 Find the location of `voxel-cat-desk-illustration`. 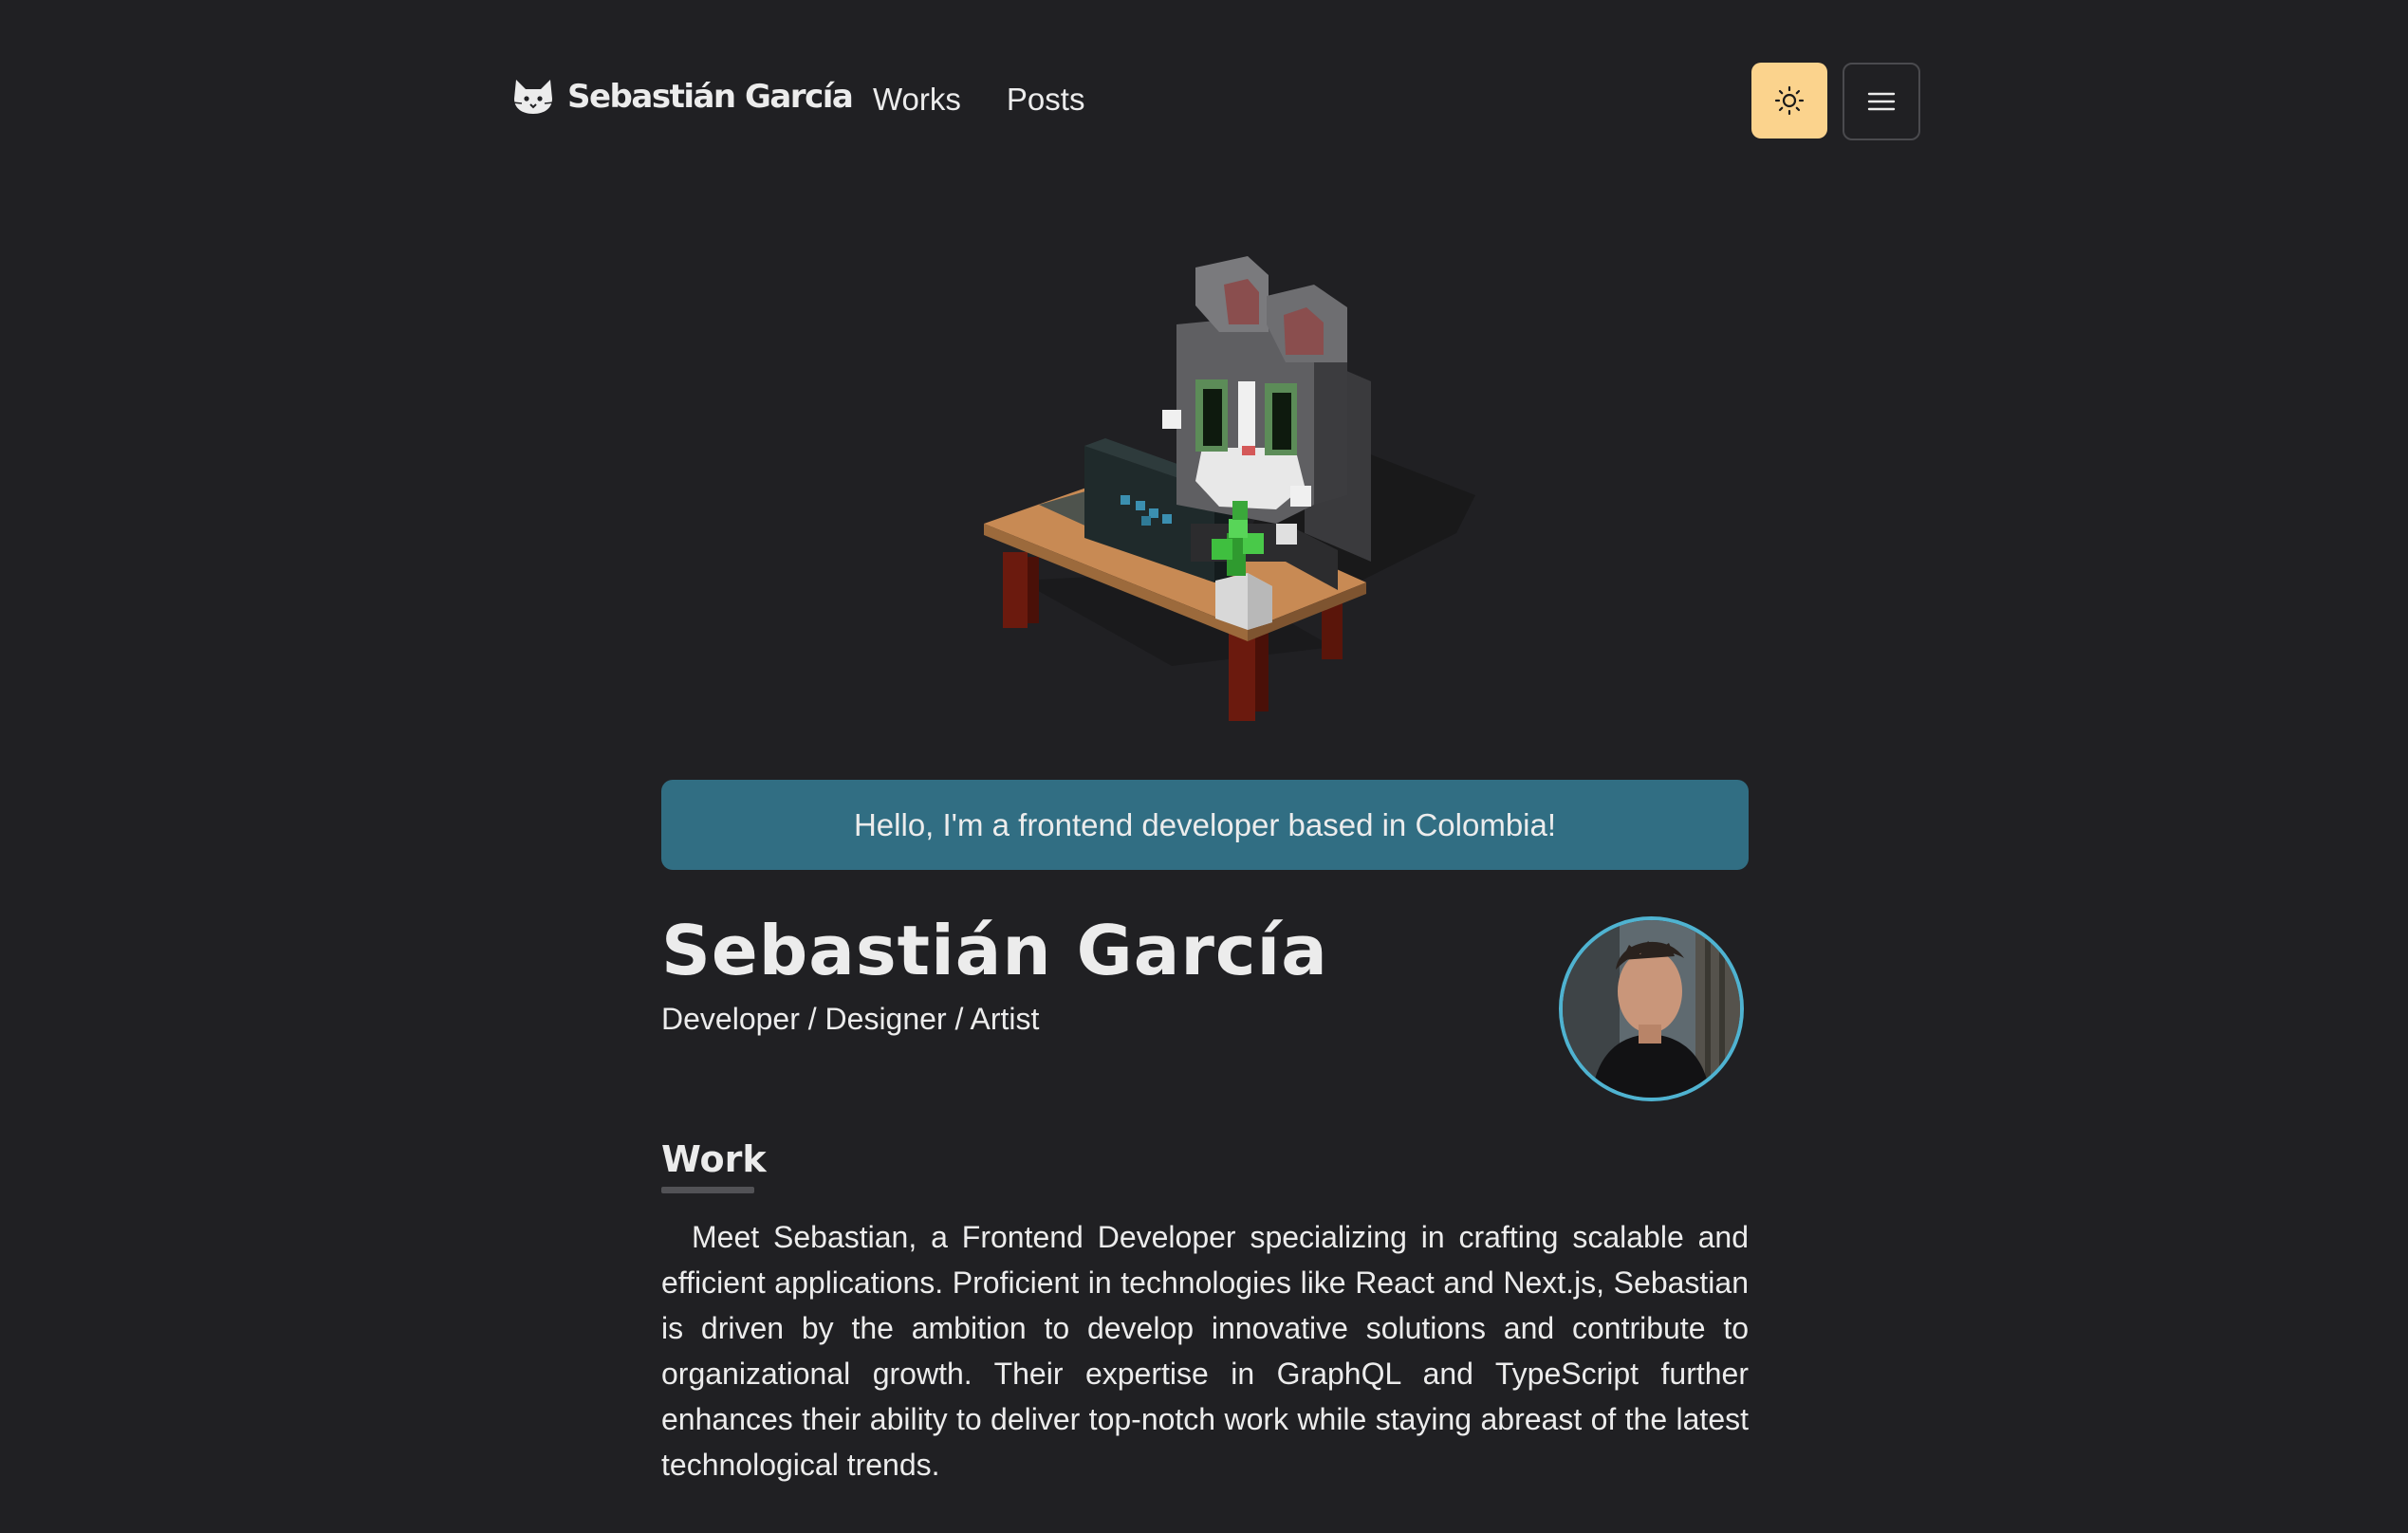

voxel-cat-desk-illustration is located at coordinates (1229, 488).